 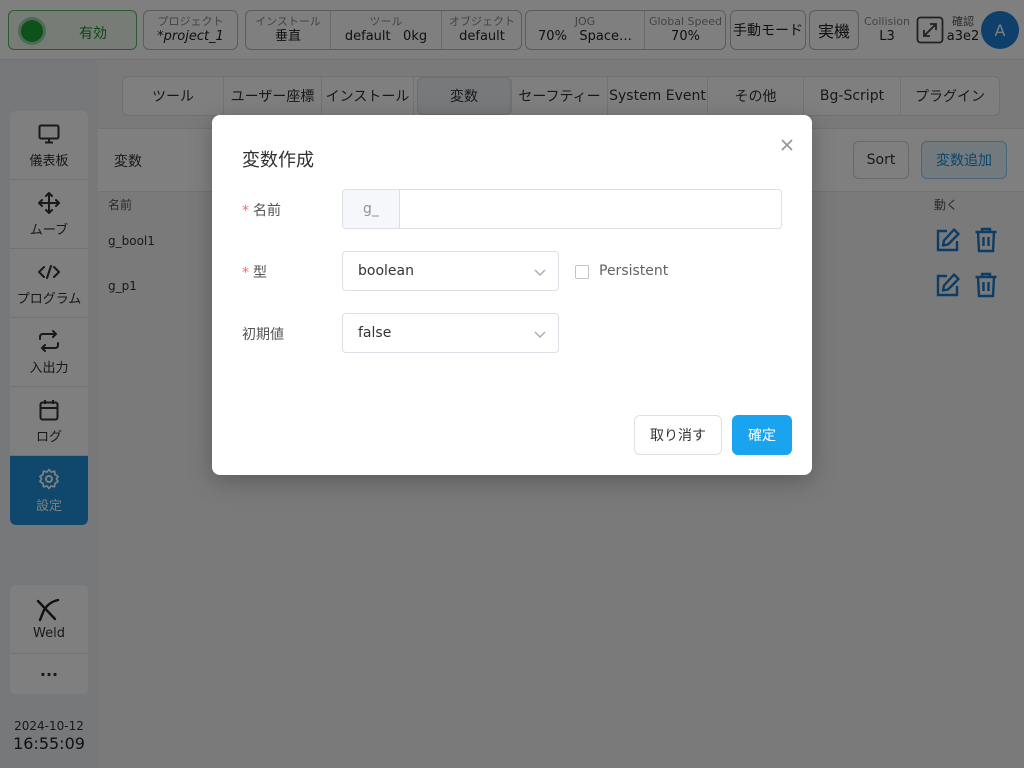 What do you see at coordinates (450, 271) in the screenshot?
I see `type-select: boolean` at bounding box center [450, 271].